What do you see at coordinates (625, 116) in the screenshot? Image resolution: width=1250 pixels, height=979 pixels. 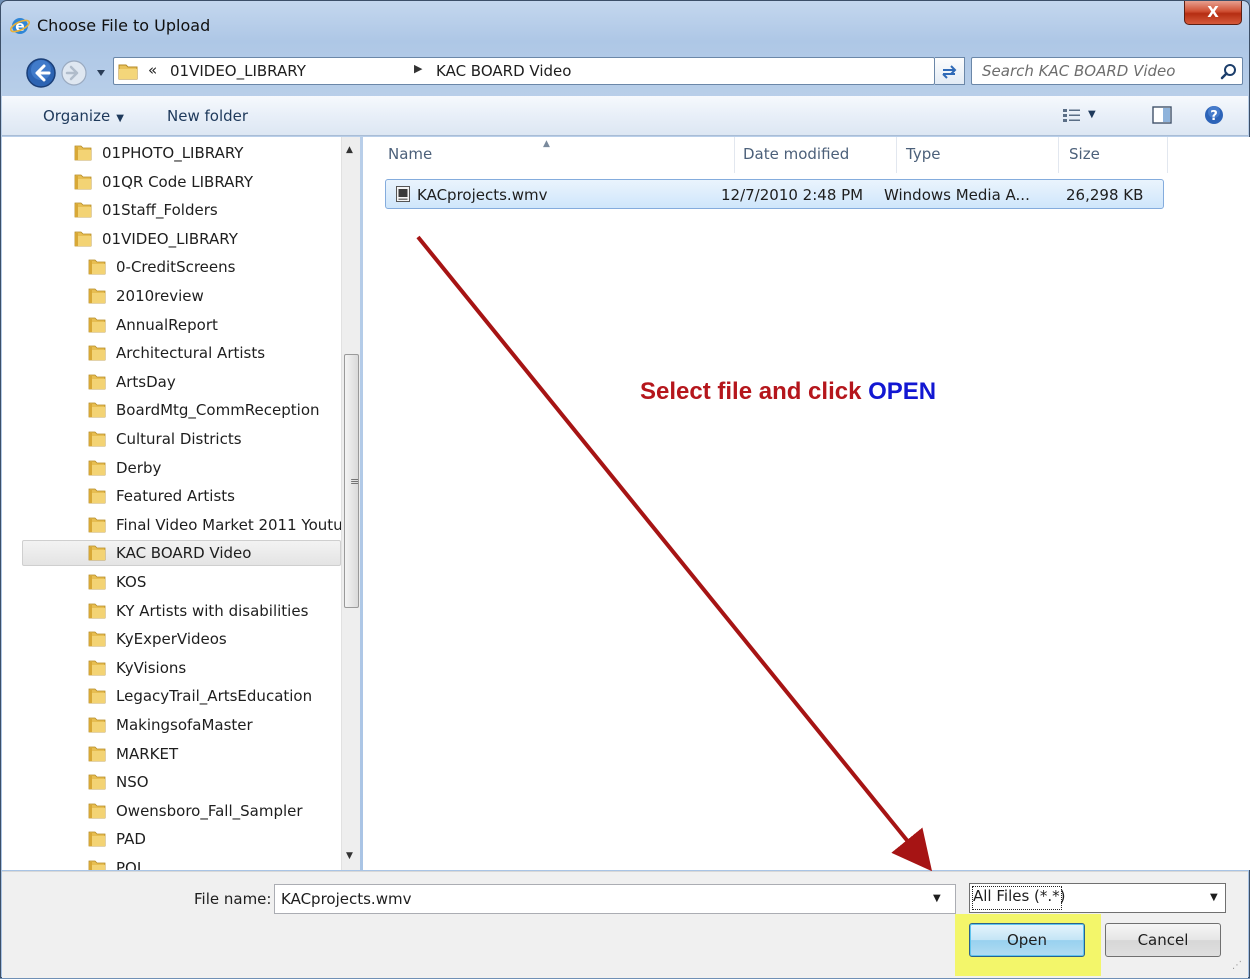 I see `command-toolbar: Organize ▼ New folder ▼ ?` at bounding box center [625, 116].